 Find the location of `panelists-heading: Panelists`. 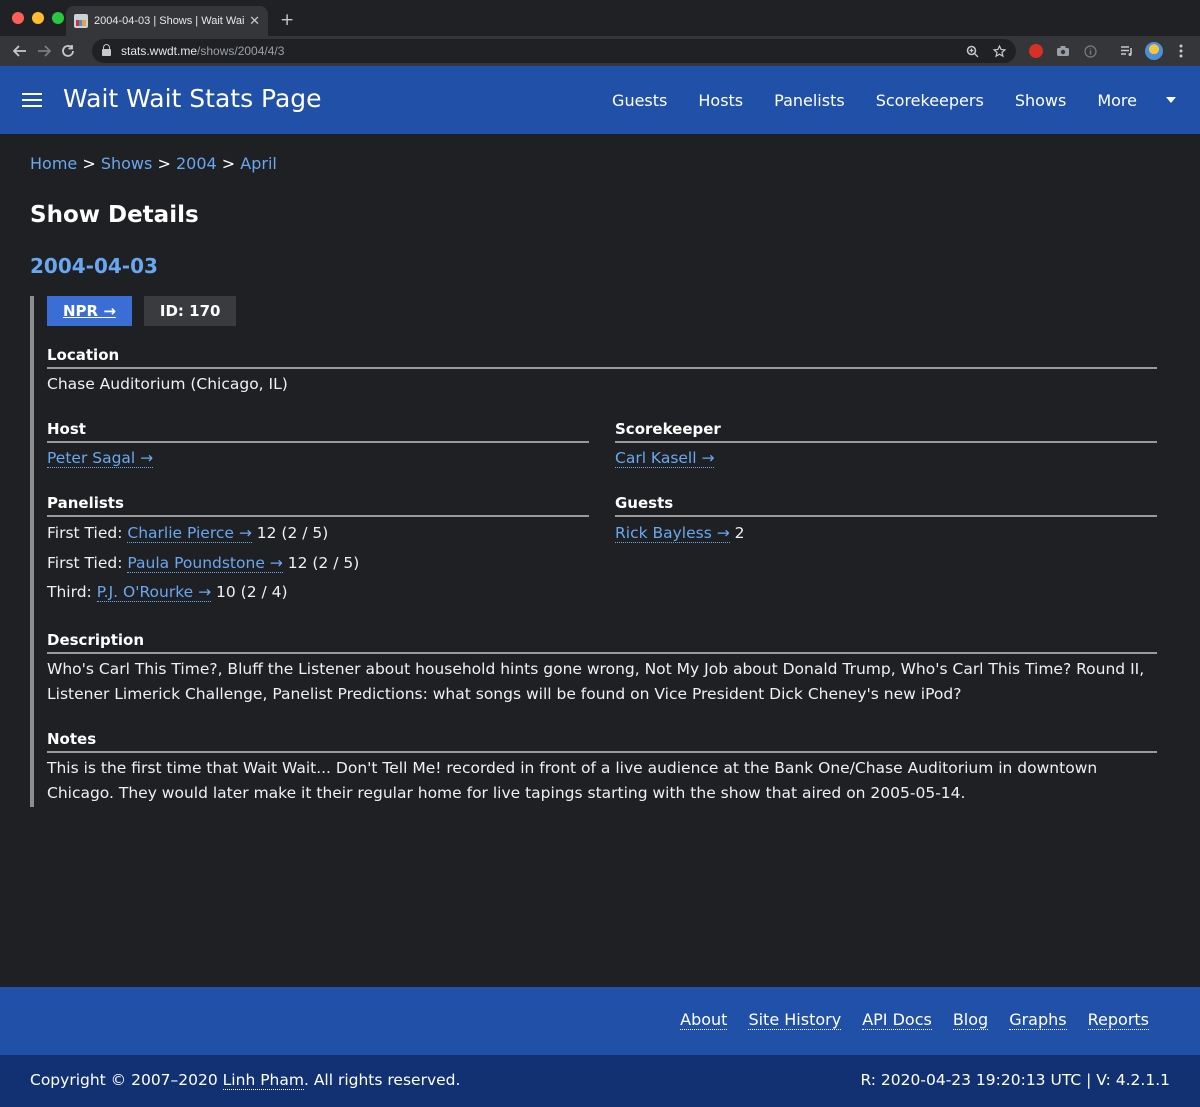

panelists-heading: Panelists is located at coordinates (318, 505).